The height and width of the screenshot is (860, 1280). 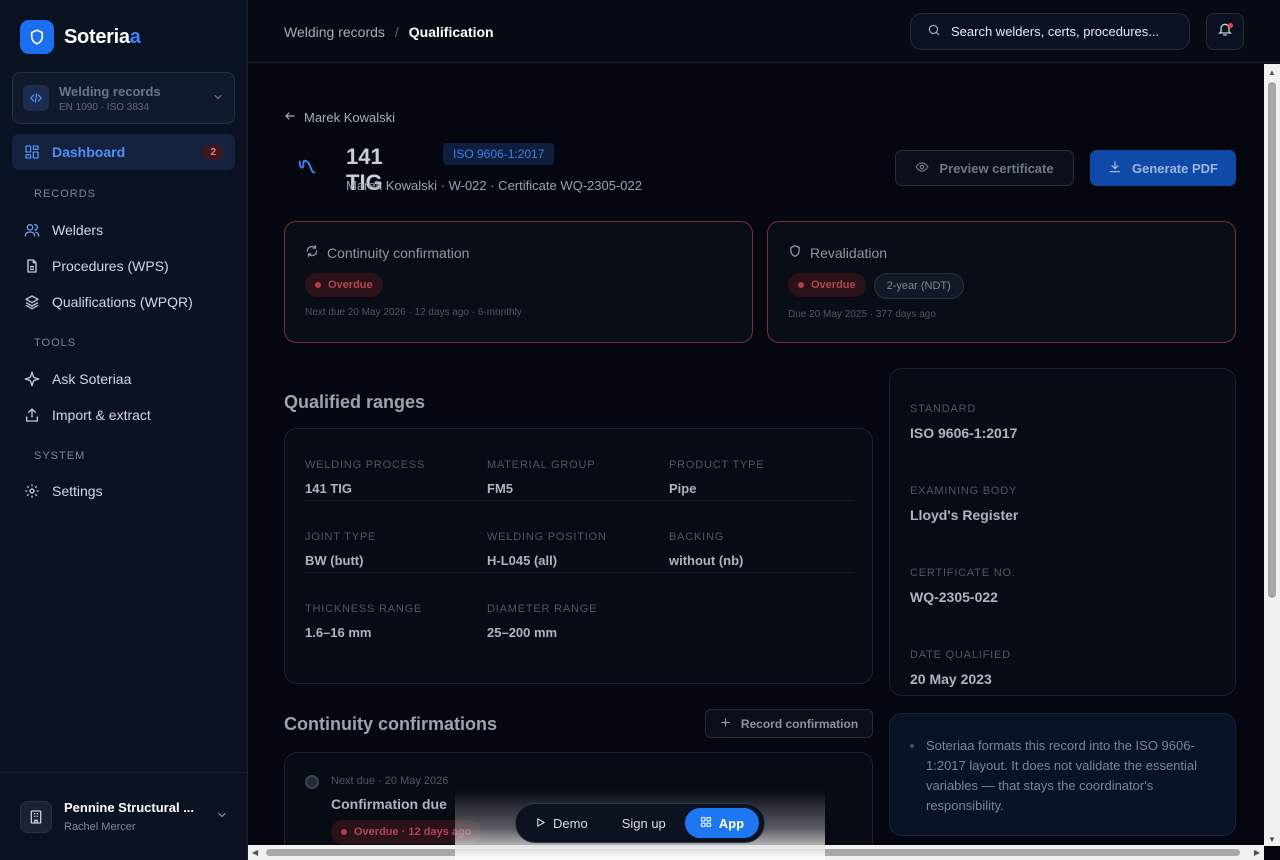 What do you see at coordinates (697, 537) in the screenshot?
I see `range-label: BACKING` at bounding box center [697, 537].